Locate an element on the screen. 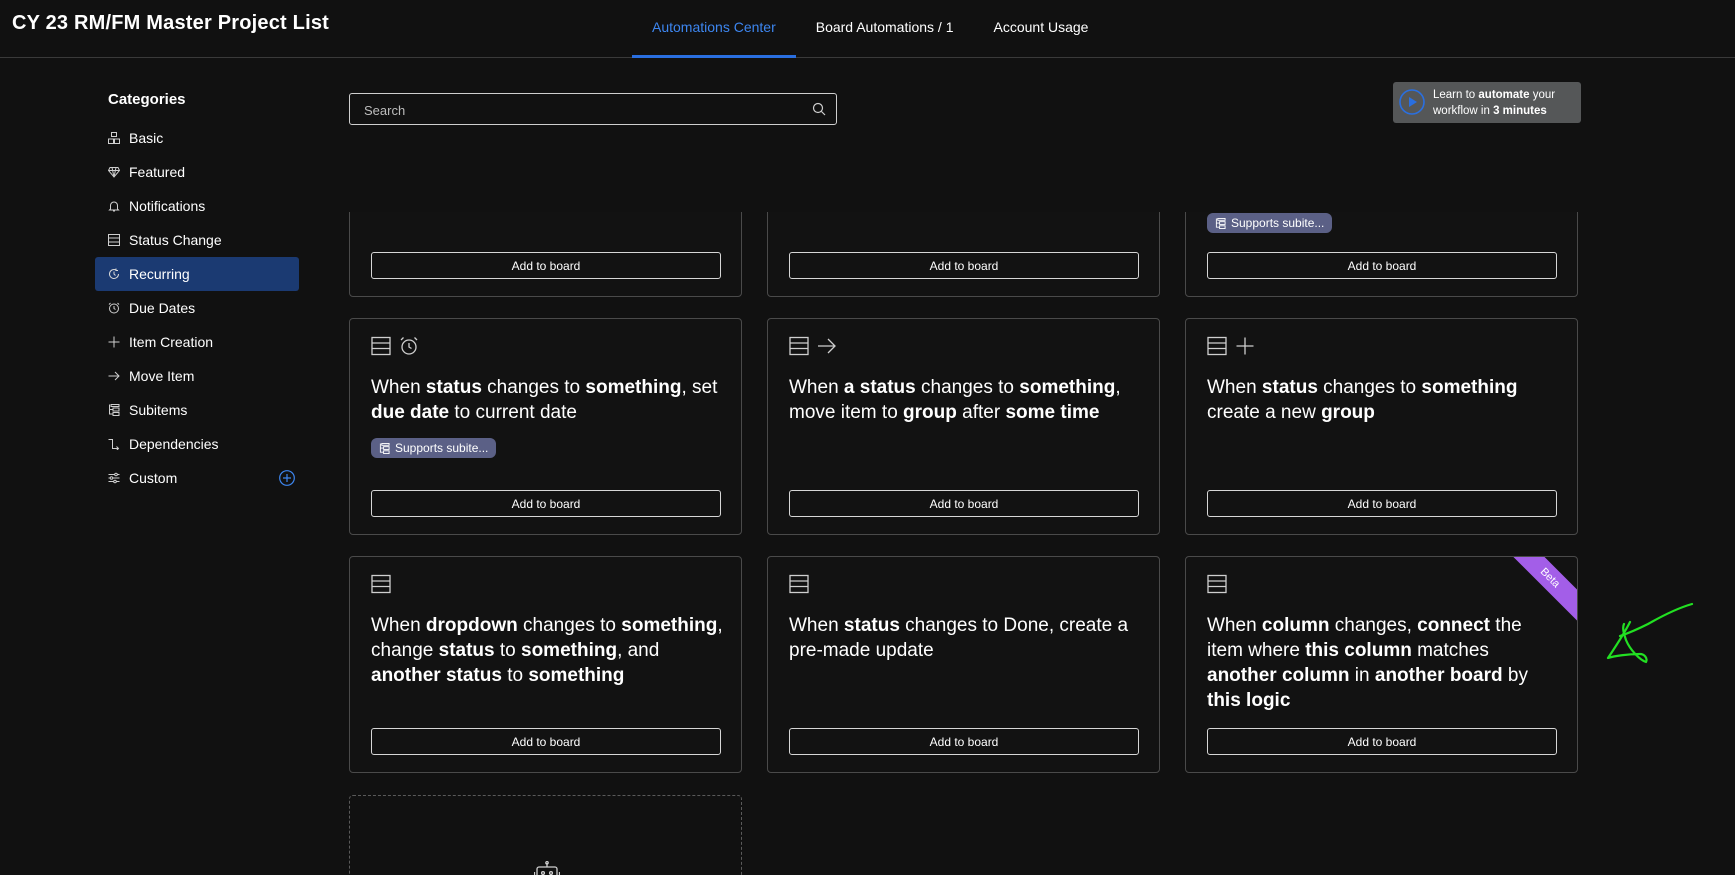 The width and height of the screenshot is (1735, 875). bell-icon is located at coordinates (114, 206).